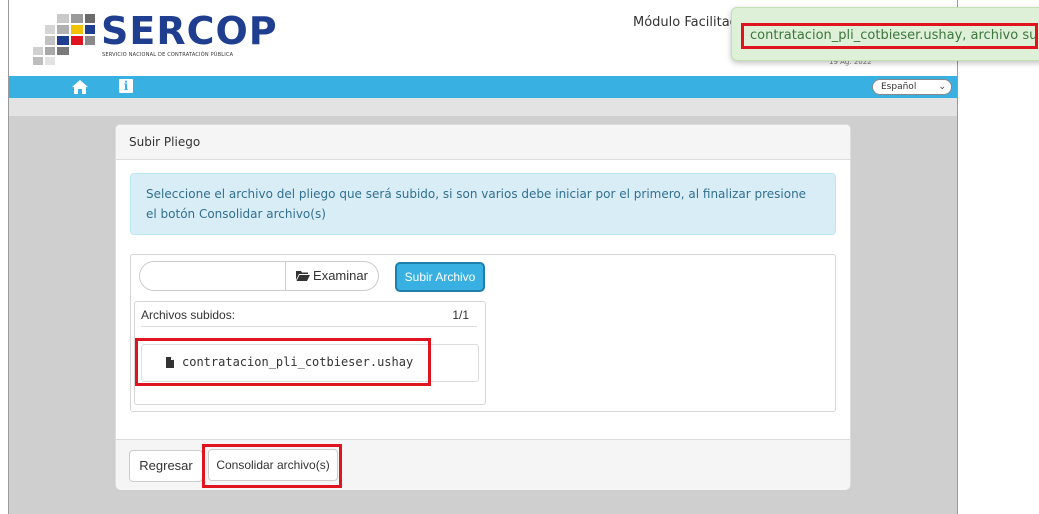 This screenshot has height=514, width=1039. I want to click on language-value: Español, so click(899, 87).